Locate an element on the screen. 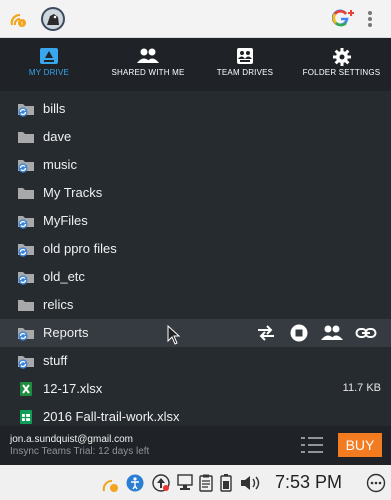 Image resolution: width=391 pixels, height=500 pixels. file-name: MyFiles is located at coordinates (65, 220).